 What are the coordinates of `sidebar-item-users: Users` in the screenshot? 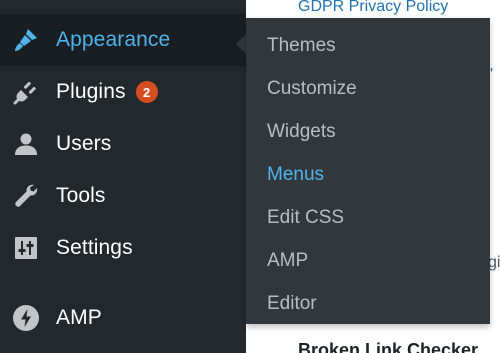 It's located at (123, 144).